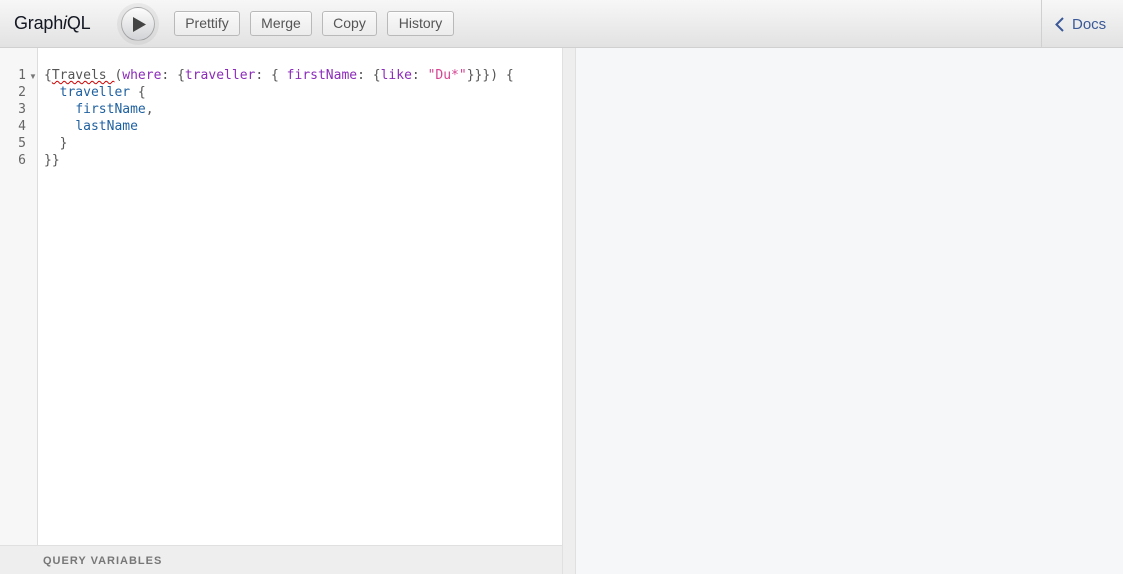 Image resolution: width=1123 pixels, height=574 pixels. What do you see at coordinates (22, 92) in the screenshot?
I see `line-number: 2` at bounding box center [22, 92].